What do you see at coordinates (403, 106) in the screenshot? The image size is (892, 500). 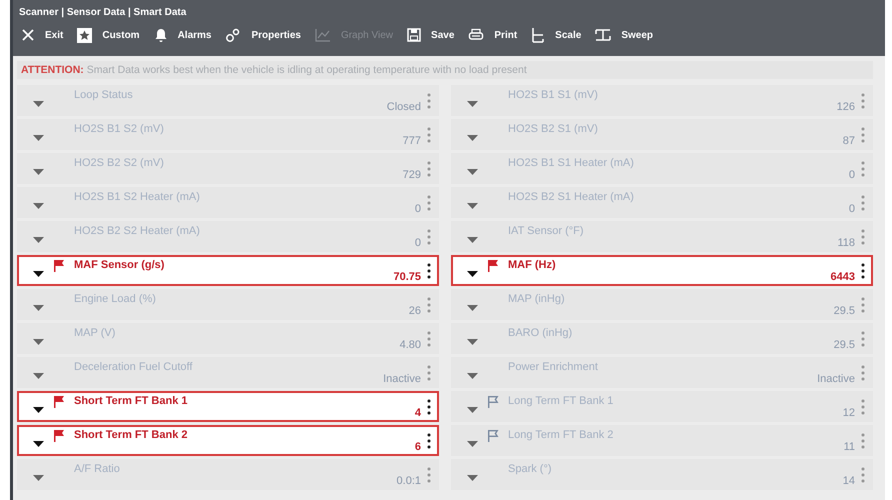 I see `sensor-value: Closed` at bounding box center [403, 106].